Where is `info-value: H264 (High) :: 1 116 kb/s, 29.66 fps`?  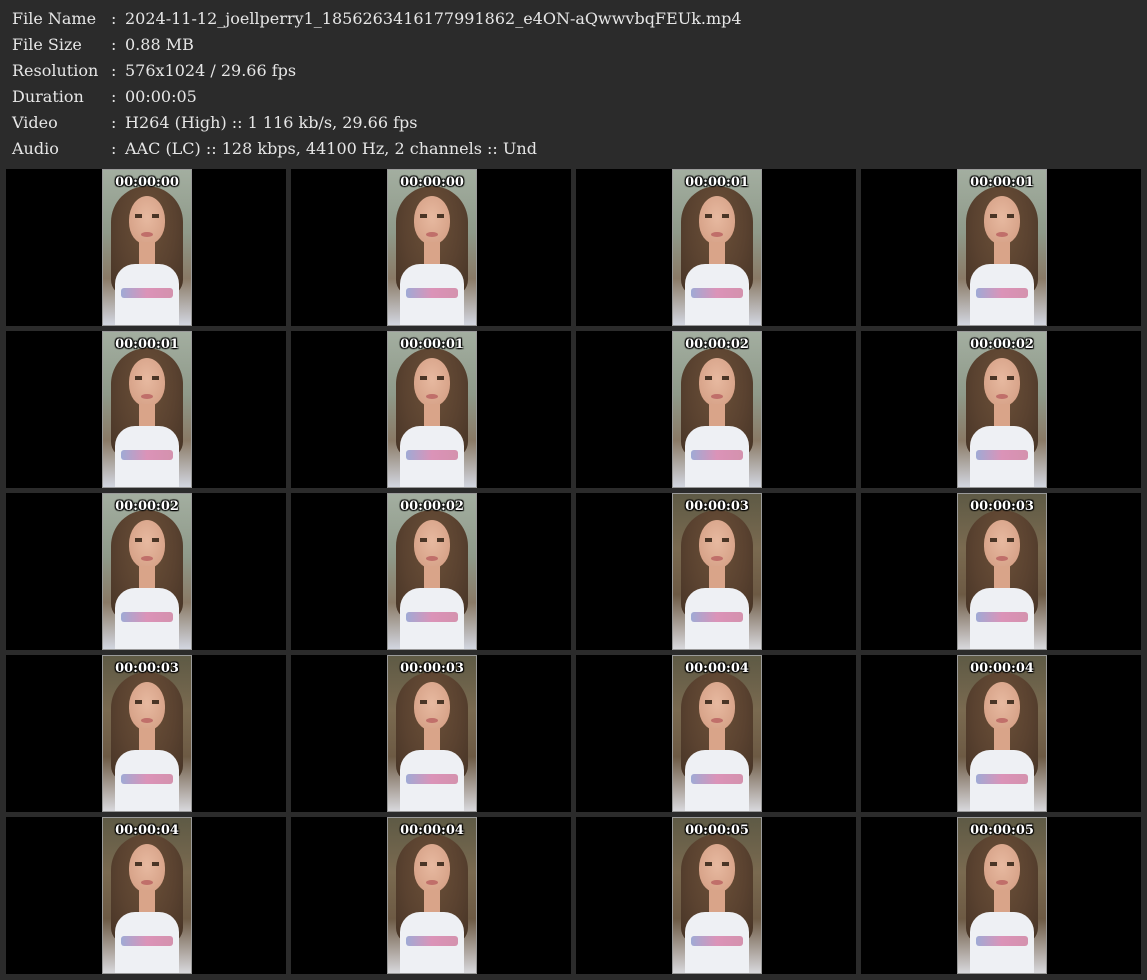
info-value: H264 (High) :: 1 116 kb/s, 29.66 fps is located at coordinates (271, 122).